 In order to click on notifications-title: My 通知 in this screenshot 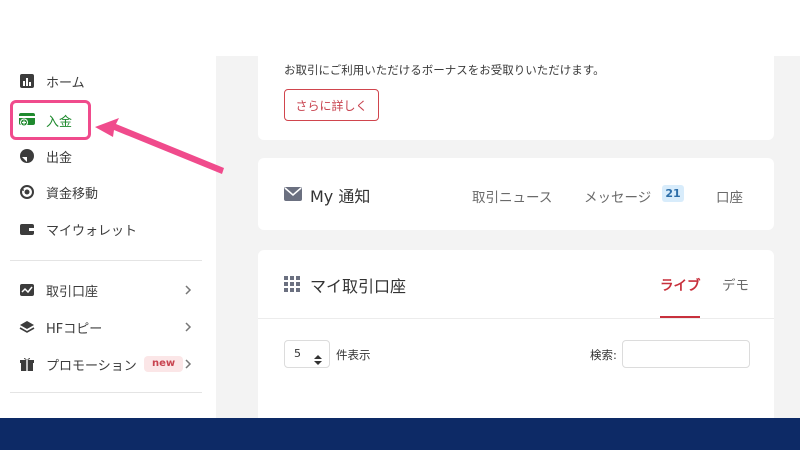, I will do `click(340, 196)`.